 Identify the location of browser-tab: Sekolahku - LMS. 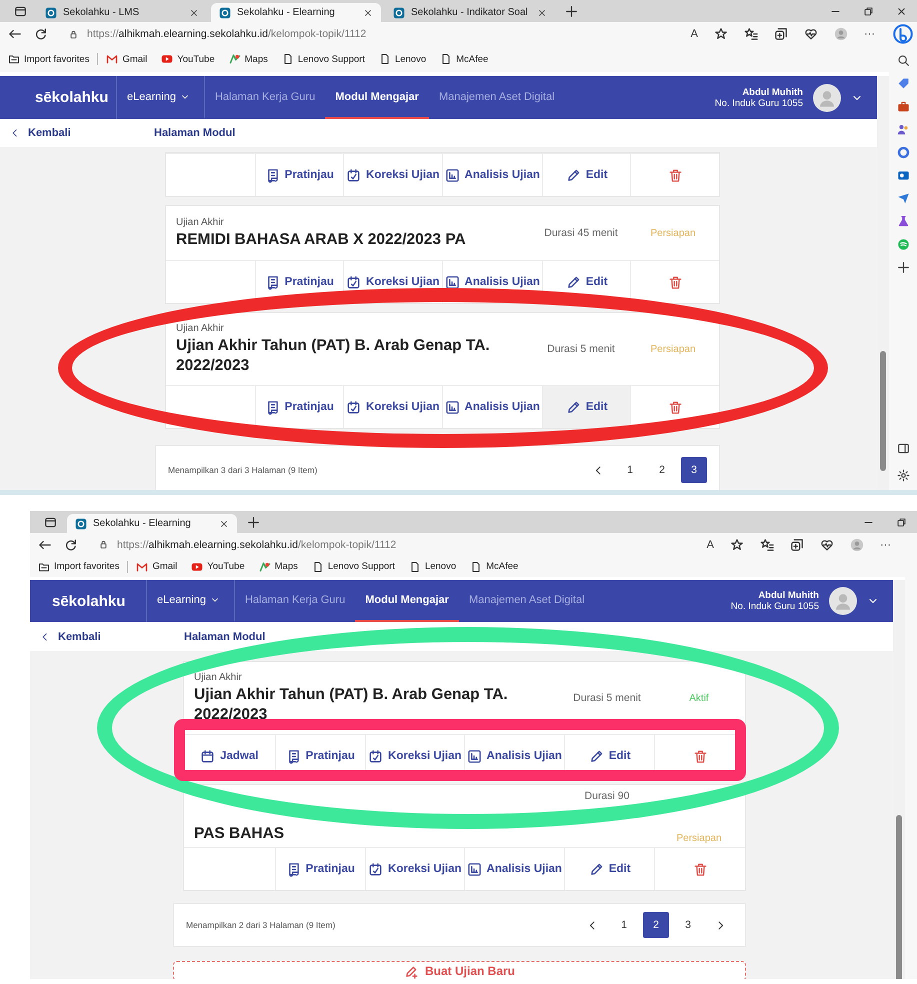
(122, 12).